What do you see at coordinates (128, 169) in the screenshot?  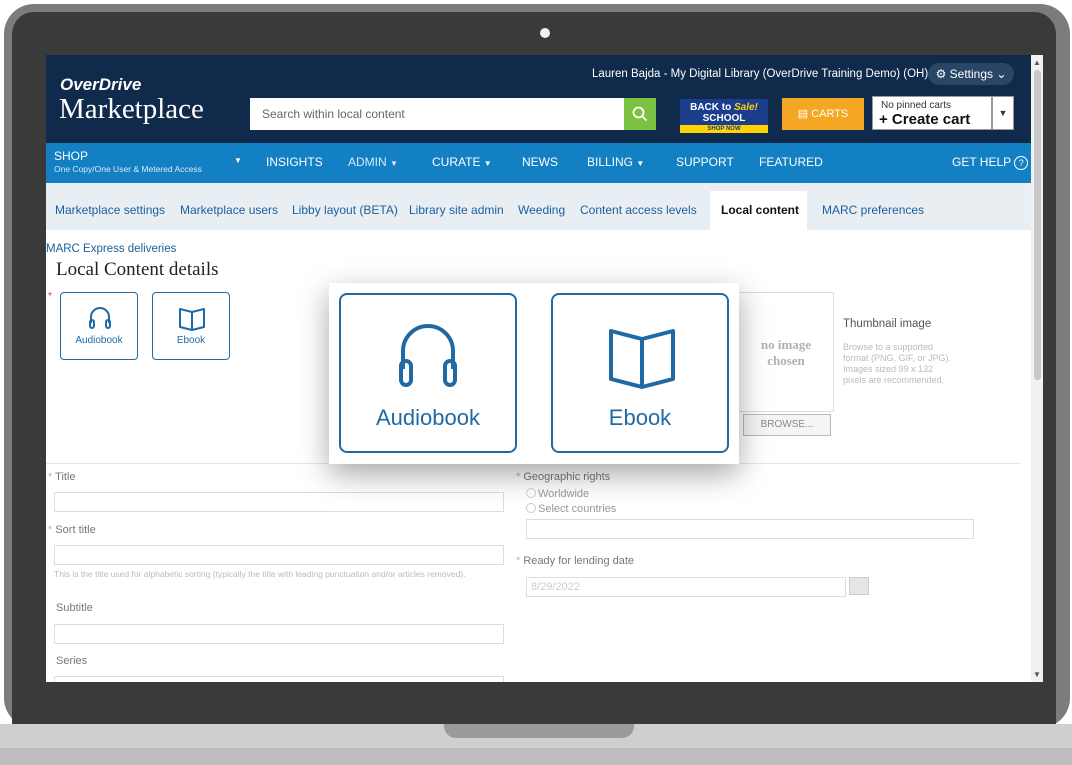 I see `nav-shop-subtitle: One Copy/One User & Metered Access` at bounding box center [128, 169].